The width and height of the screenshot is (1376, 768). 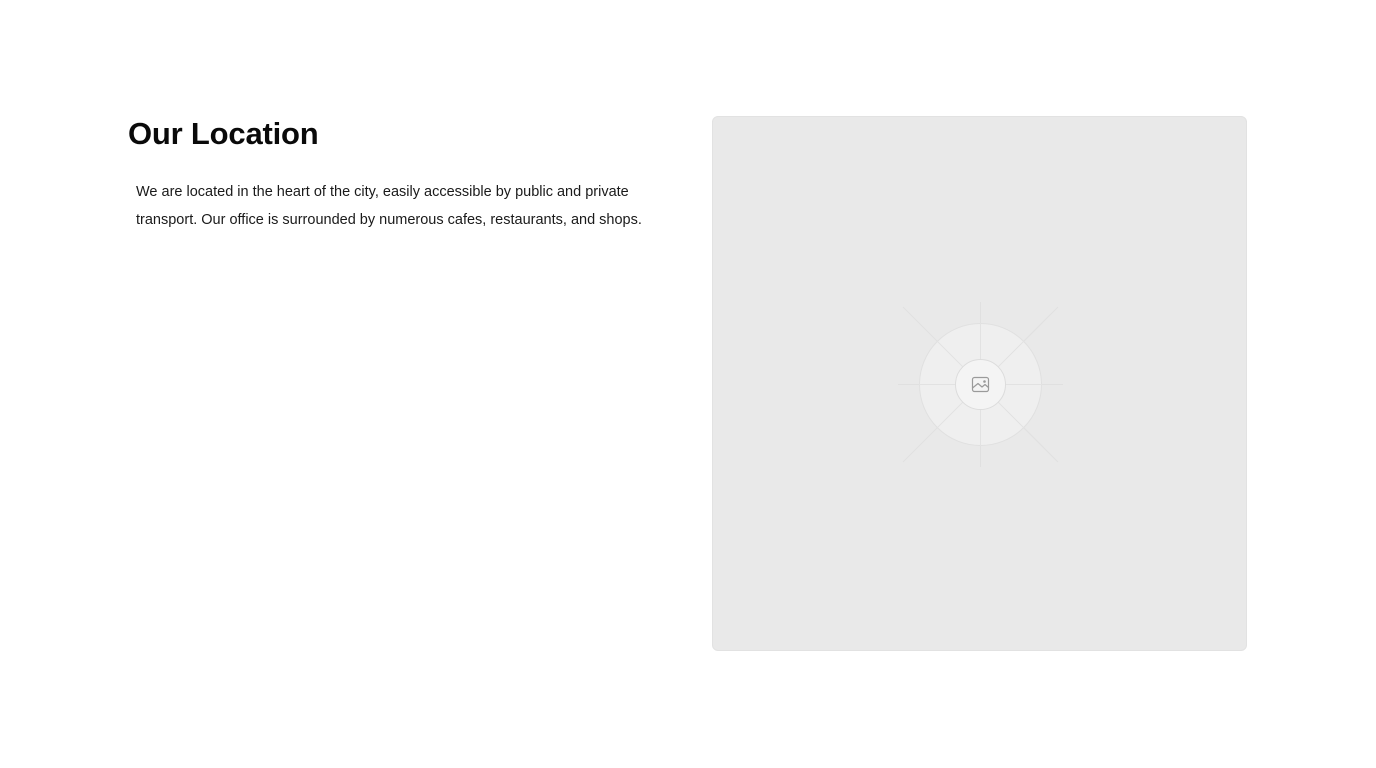 What do you see at coordinates (223, 133) in the screenshot?
I see `page-title: Our Location` at bounding box center [223, 133].